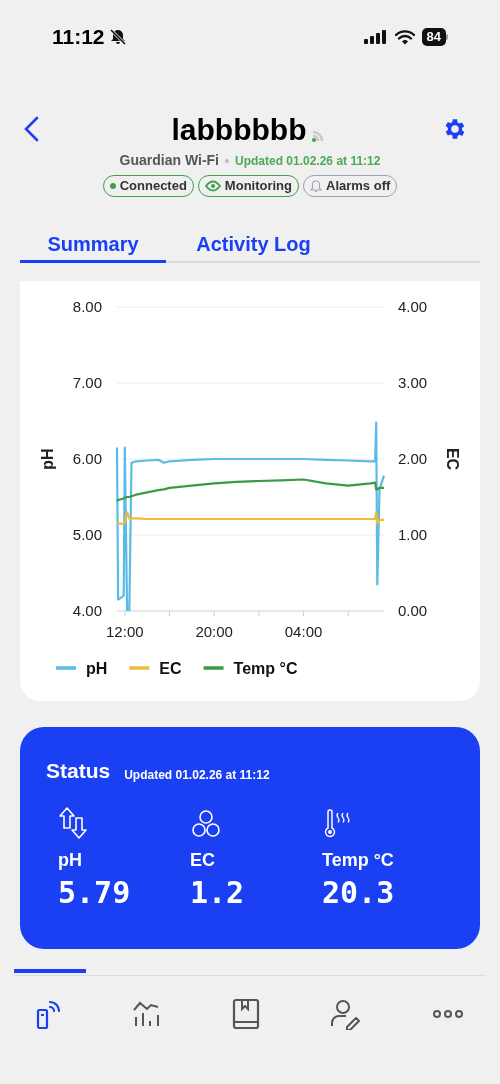  I want to click on axis-label: 5.00, so click(87, 534).